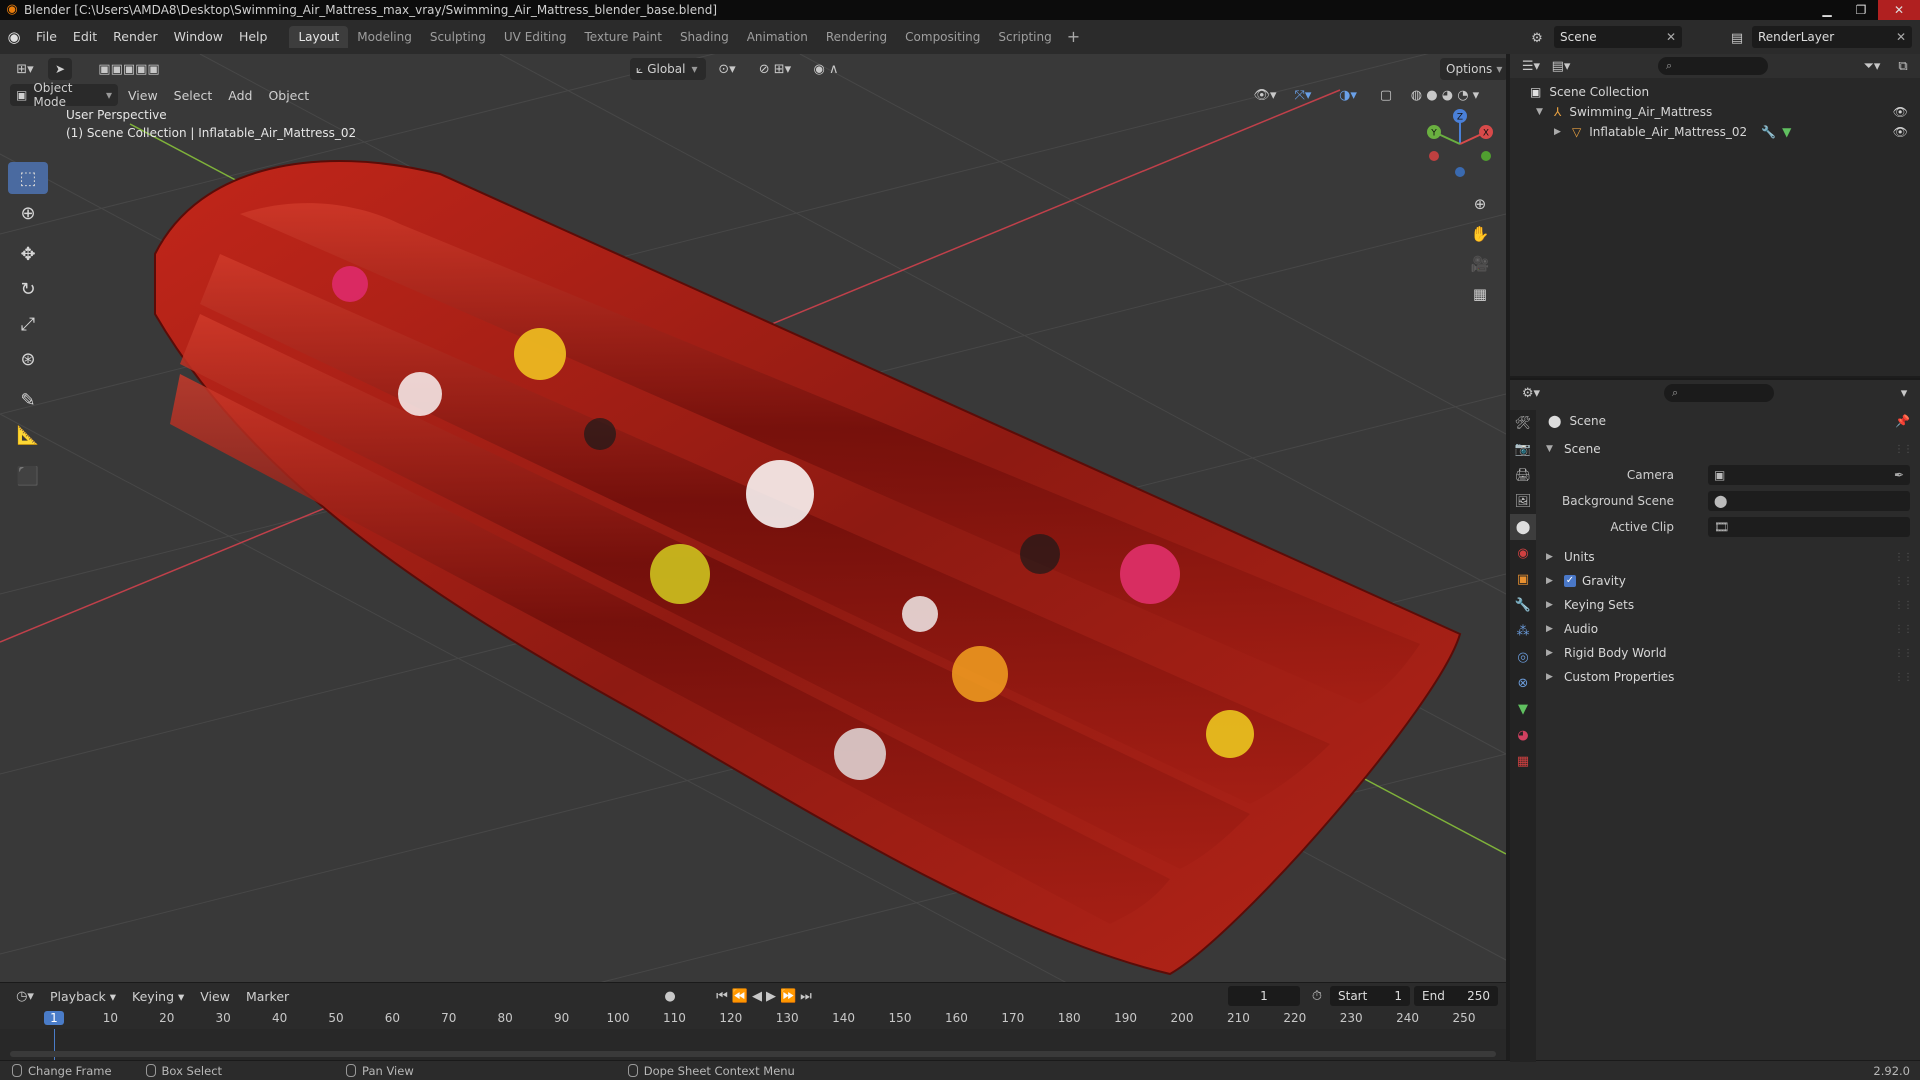 This screenshot has height=1080, width=1920. What do you see at coordinates (1523, 709) in the screenshot?
I see `data-properties-icon: ▼` at bounding box center [1523, 709].